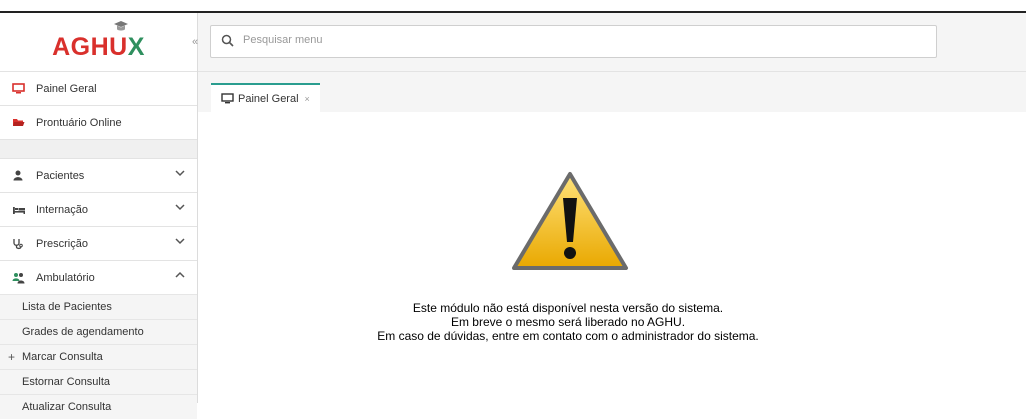  I want to click on sidebar-group-label: Internação, so click(62, 209).